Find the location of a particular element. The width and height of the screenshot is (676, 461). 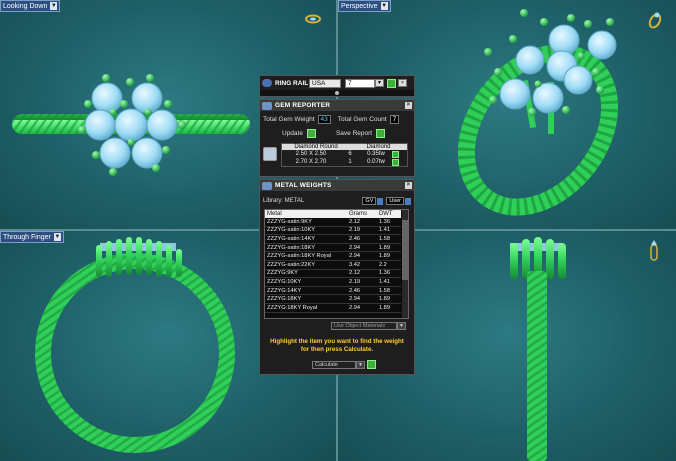

region-select: USA is located at coordinates (325, 83).